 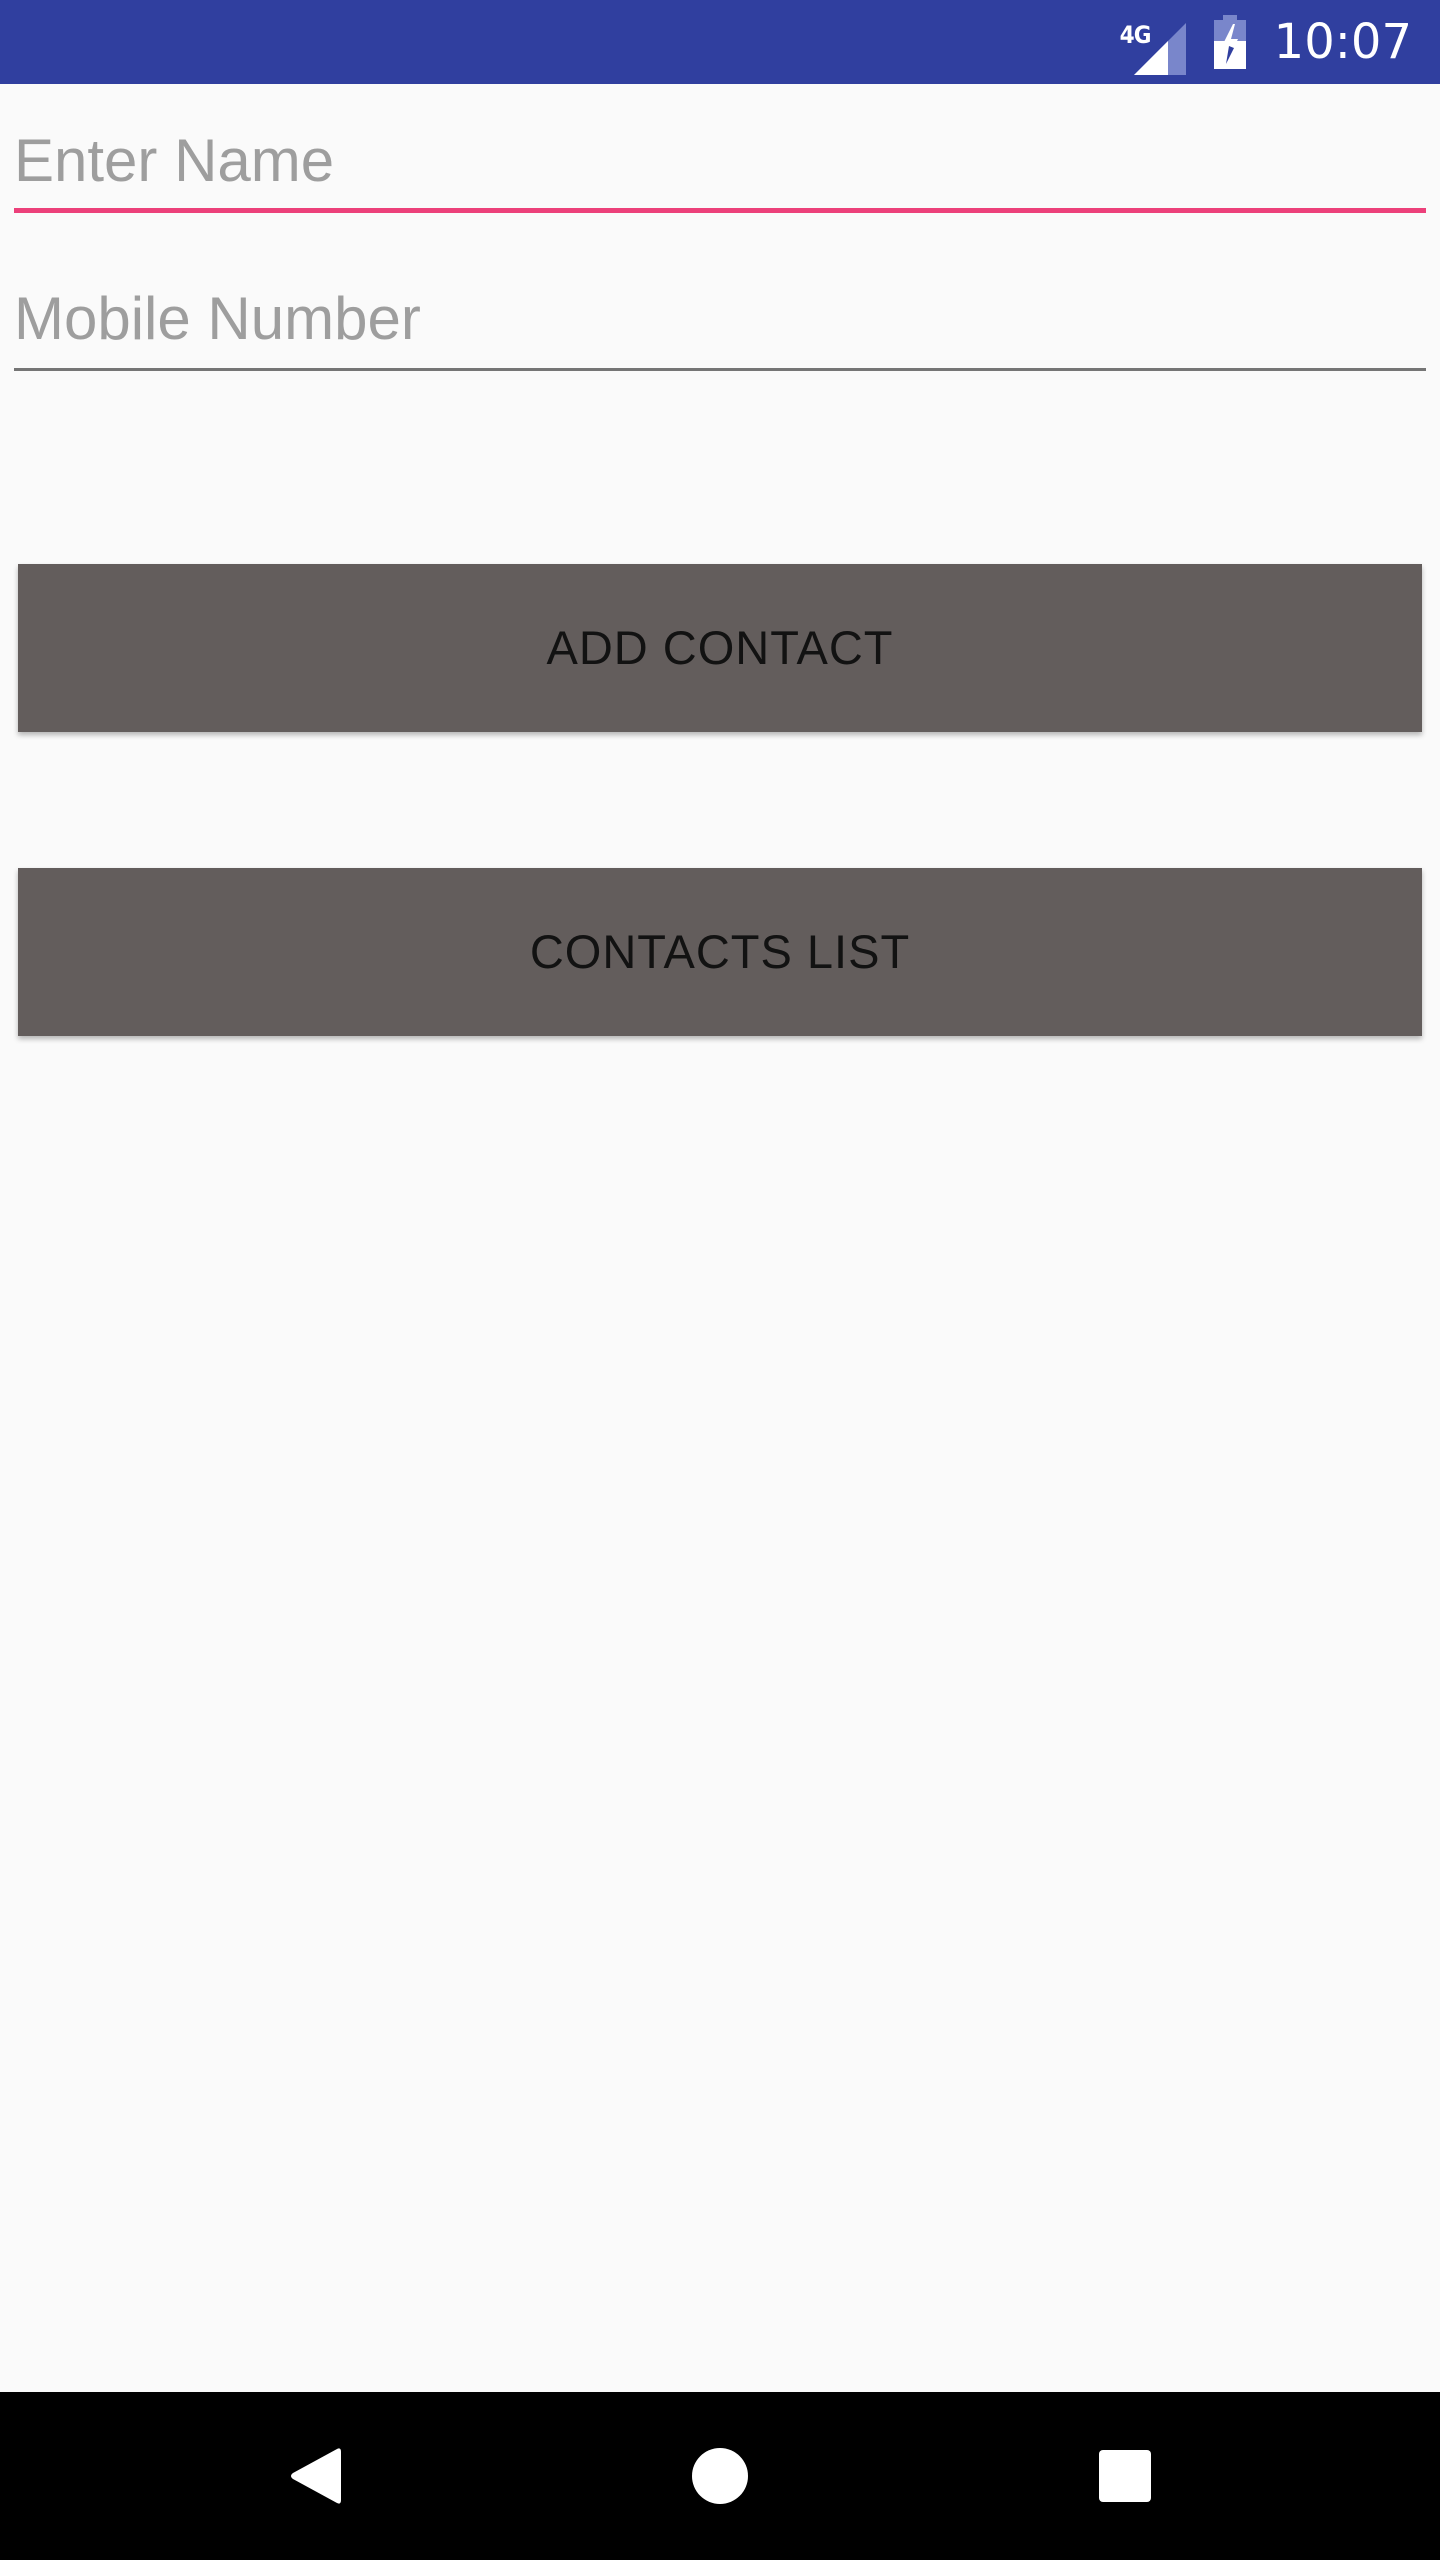 I want to click on contacts-list-button: CONTACTS LIST, so click(x=720, y=952).